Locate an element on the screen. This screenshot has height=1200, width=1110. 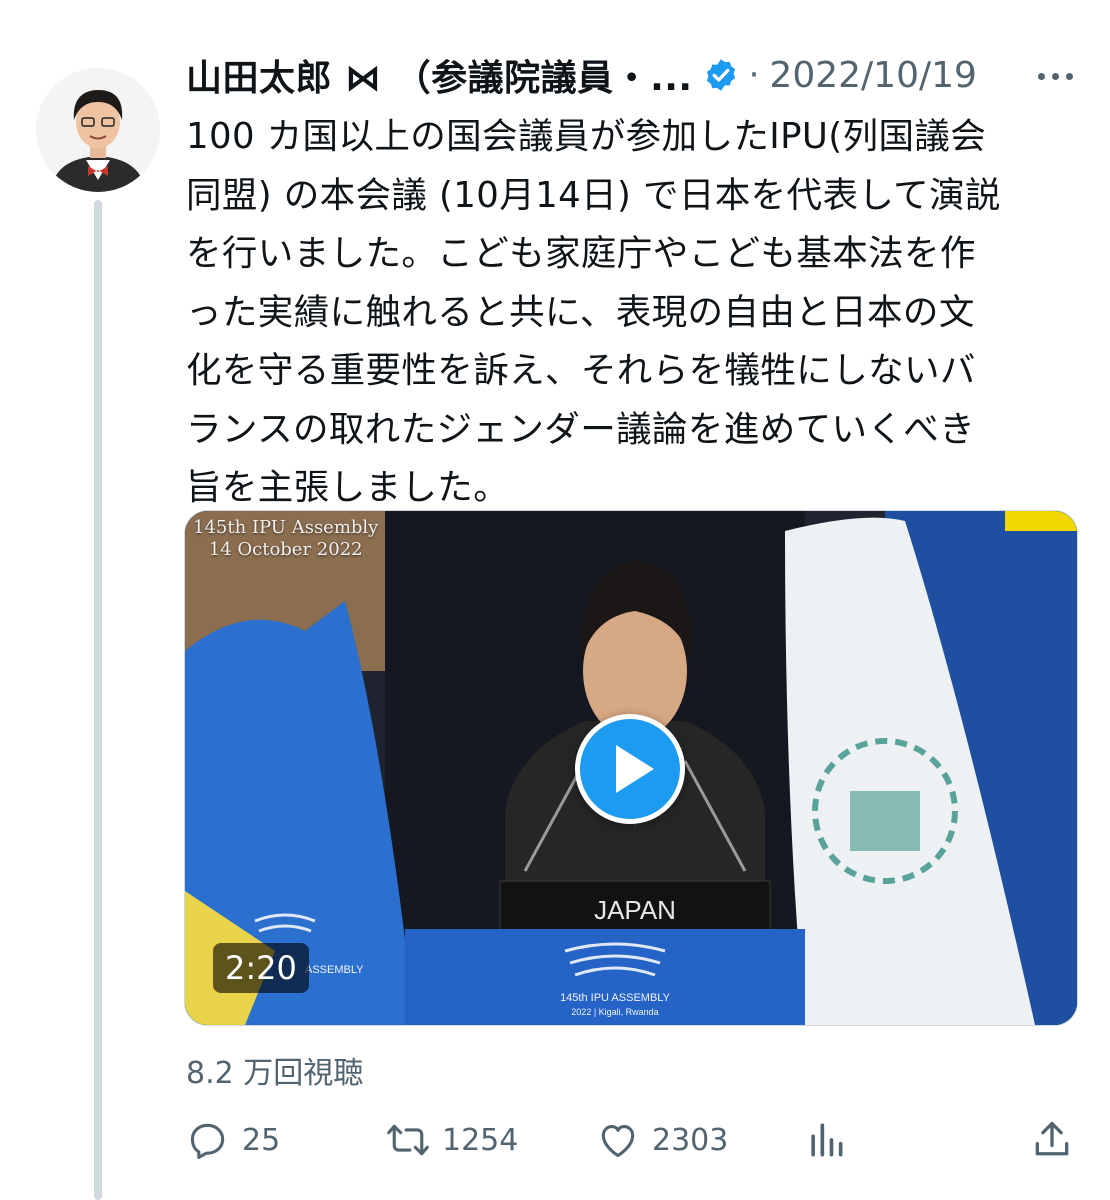
tweet-text-line: を行いました。こども家庭庁やこども基本法を作 is located at coordinates (581, 253).